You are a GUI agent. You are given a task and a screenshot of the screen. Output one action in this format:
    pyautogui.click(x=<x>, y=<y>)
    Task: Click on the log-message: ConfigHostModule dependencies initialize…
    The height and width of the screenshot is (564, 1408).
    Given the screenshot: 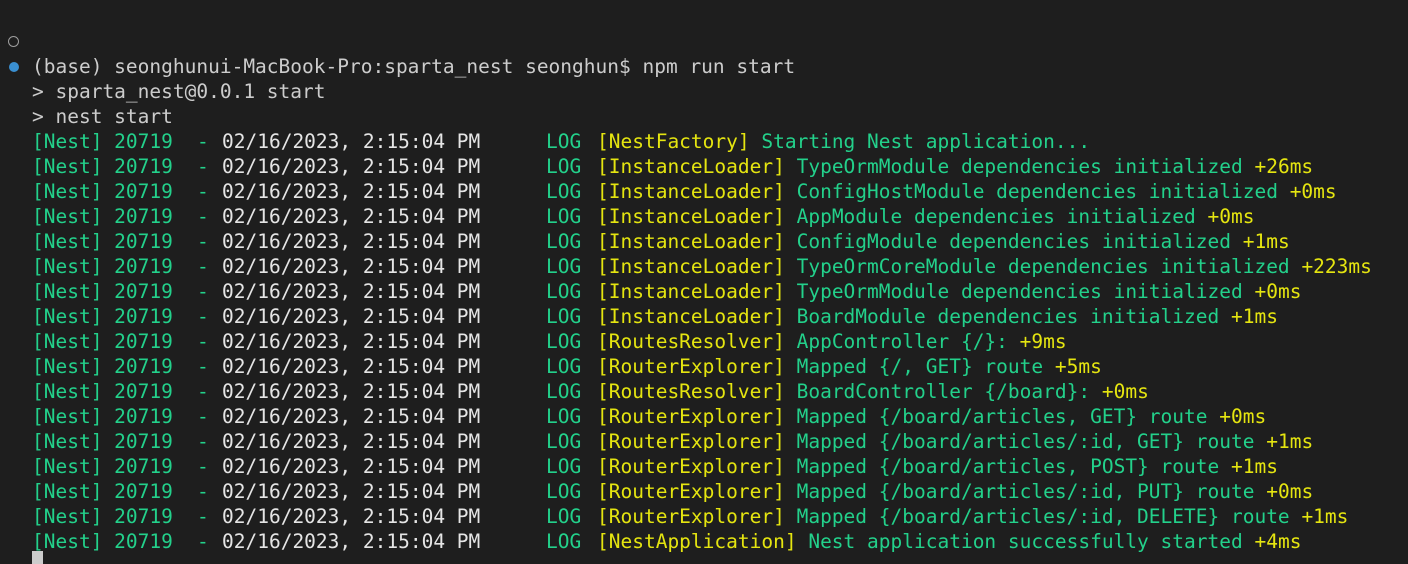 What is the action you would take?
    pyautogui.click(x=1037, y=191)
    